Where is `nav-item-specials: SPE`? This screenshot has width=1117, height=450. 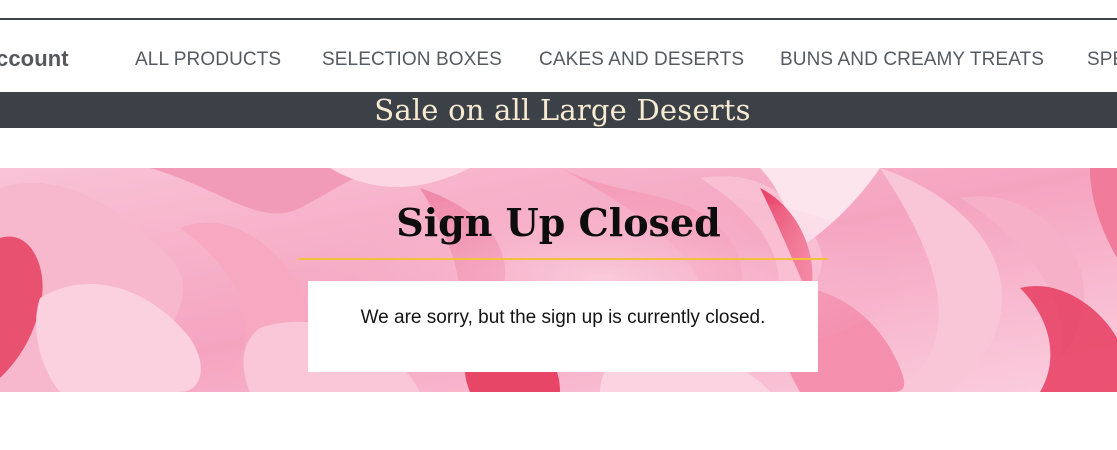
nav-item-specials: SPE is located at coordinates (1102, 60).